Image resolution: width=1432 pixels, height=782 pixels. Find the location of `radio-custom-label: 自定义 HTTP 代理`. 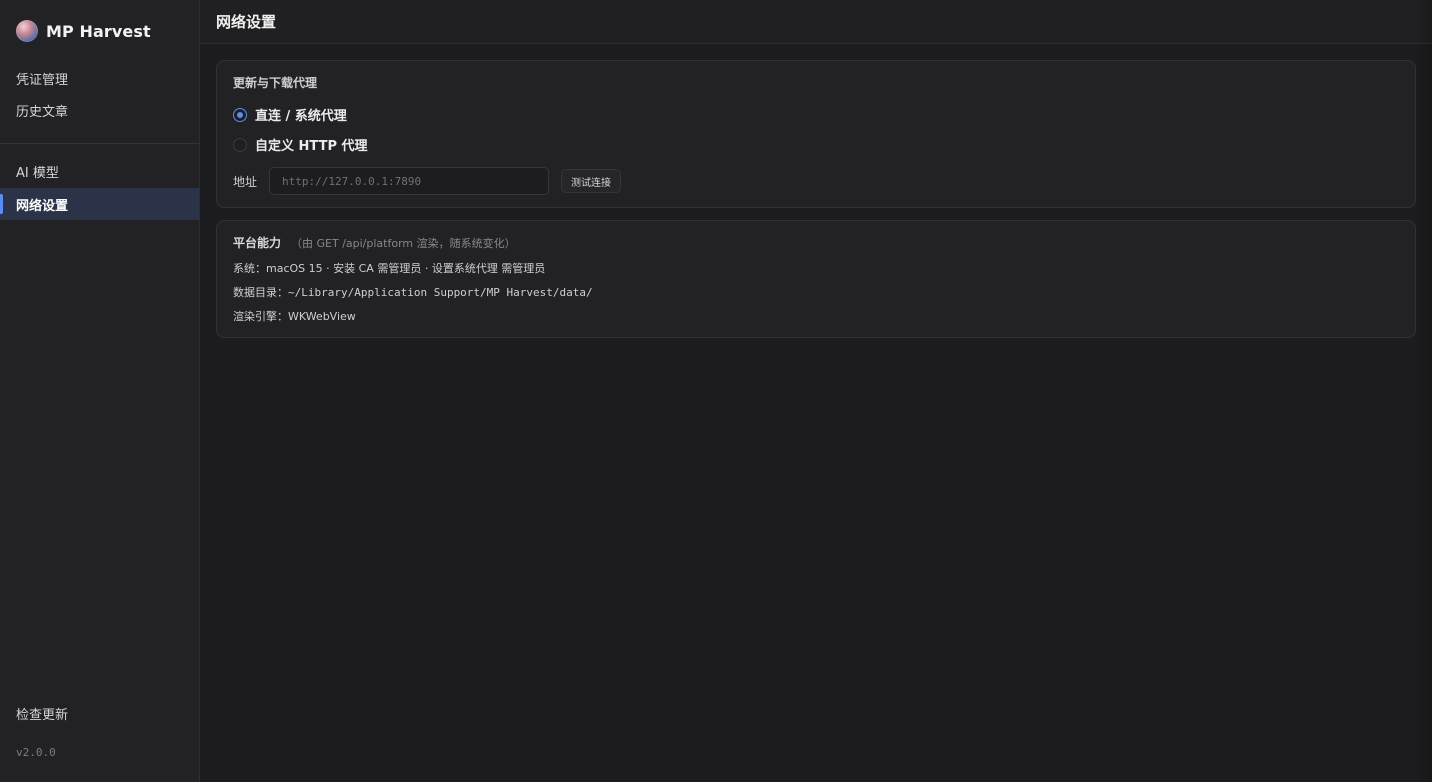

radio-custom-label: 自定义 HTTP 代理 is located at coordinates (311, 146).